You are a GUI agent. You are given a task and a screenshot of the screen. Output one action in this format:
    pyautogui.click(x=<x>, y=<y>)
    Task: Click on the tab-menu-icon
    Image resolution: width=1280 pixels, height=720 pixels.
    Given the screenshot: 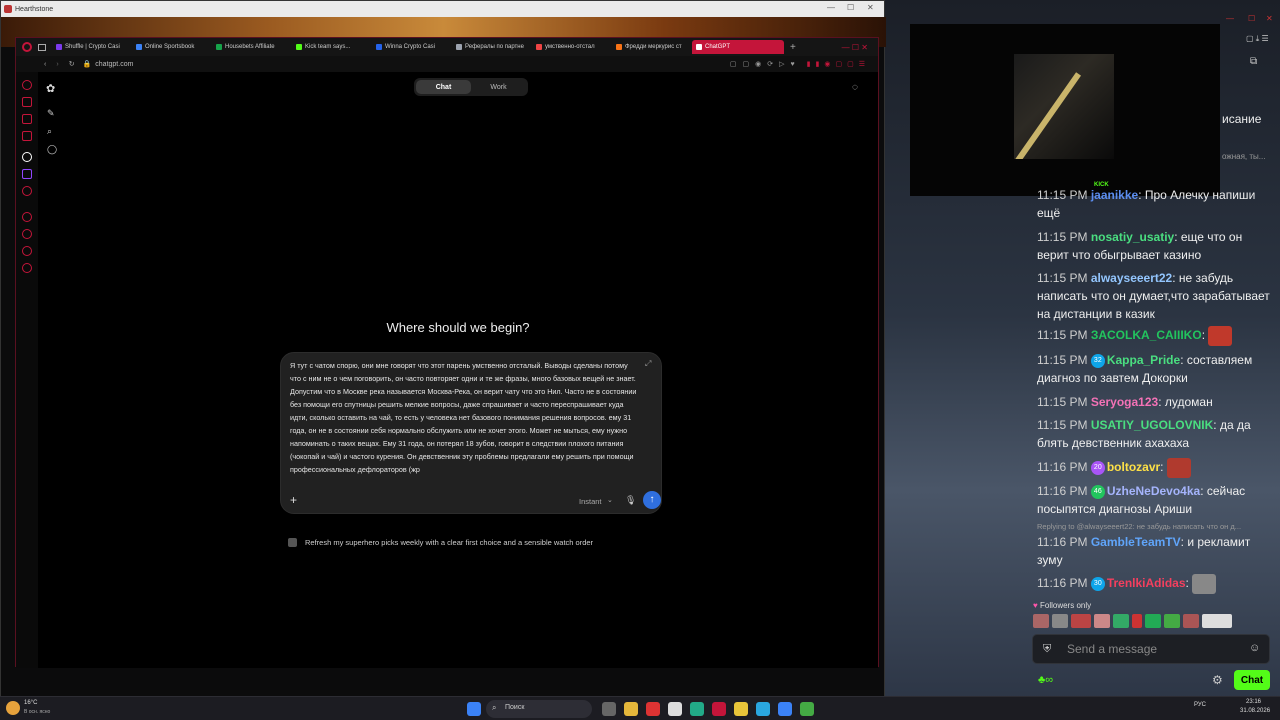 What is the action you would take?
    pyautogui.click(x=42, y=47)
    